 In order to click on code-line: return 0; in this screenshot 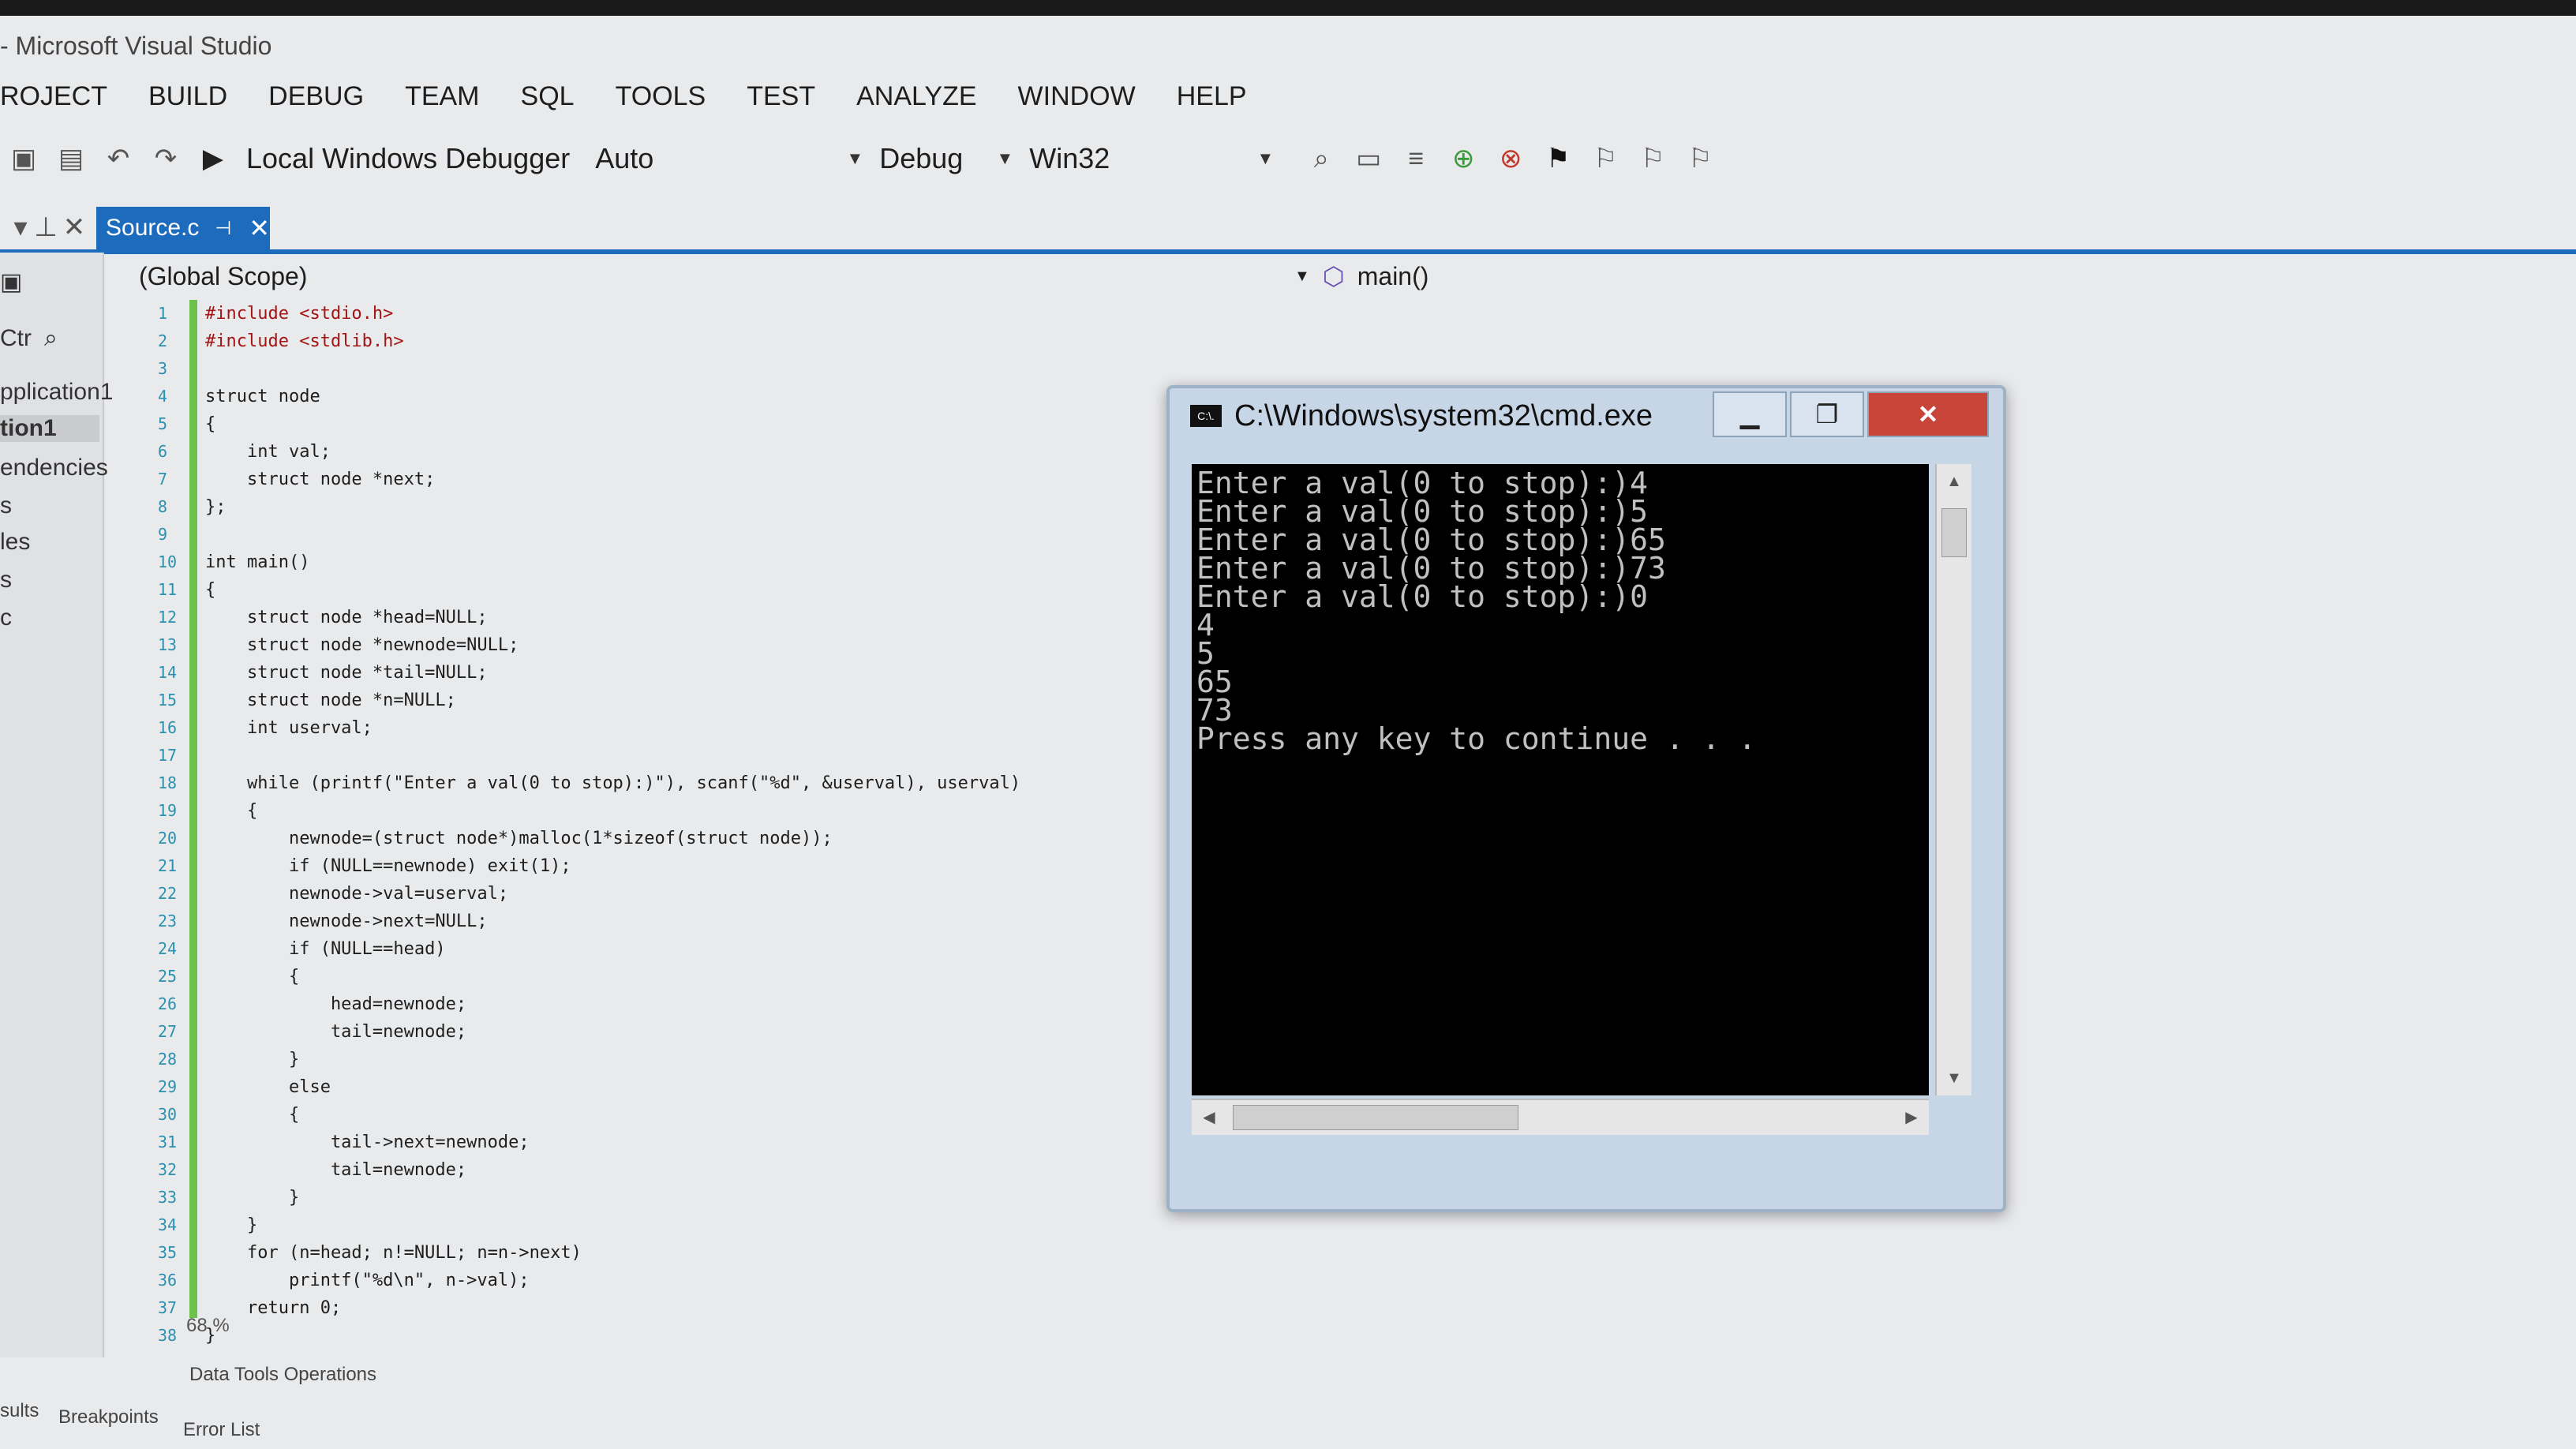, I will do `click(670, 1308)`.